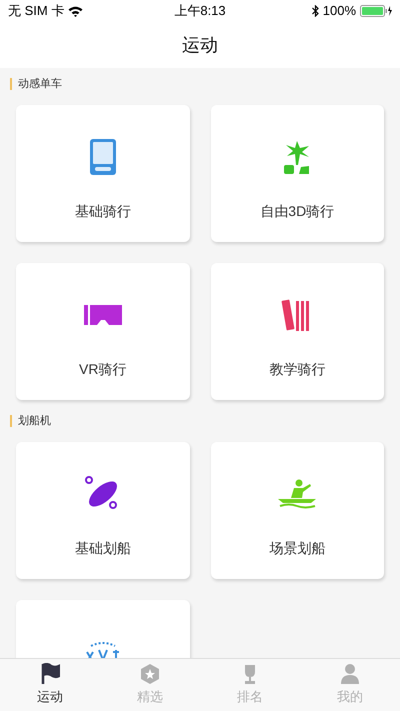 The image size is (400, 711). What do you see at coordinates (102, 211) in the screenshot?
I see `card-label: 基础骑行` at bounding box center [102, 211].